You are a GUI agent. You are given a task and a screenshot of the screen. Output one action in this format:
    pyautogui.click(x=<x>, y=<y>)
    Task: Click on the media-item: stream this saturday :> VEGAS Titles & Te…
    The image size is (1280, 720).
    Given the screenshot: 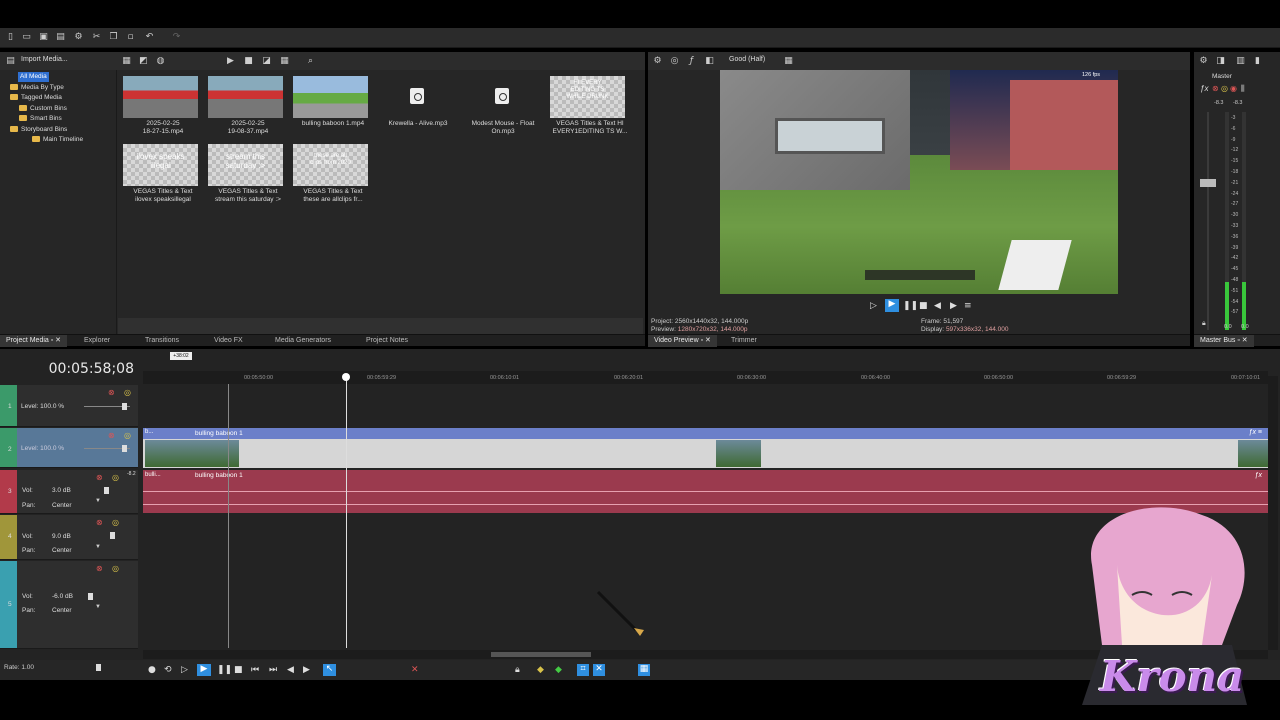 What is the action you would take?
    pyautogui.click(x=245, y=179)
    